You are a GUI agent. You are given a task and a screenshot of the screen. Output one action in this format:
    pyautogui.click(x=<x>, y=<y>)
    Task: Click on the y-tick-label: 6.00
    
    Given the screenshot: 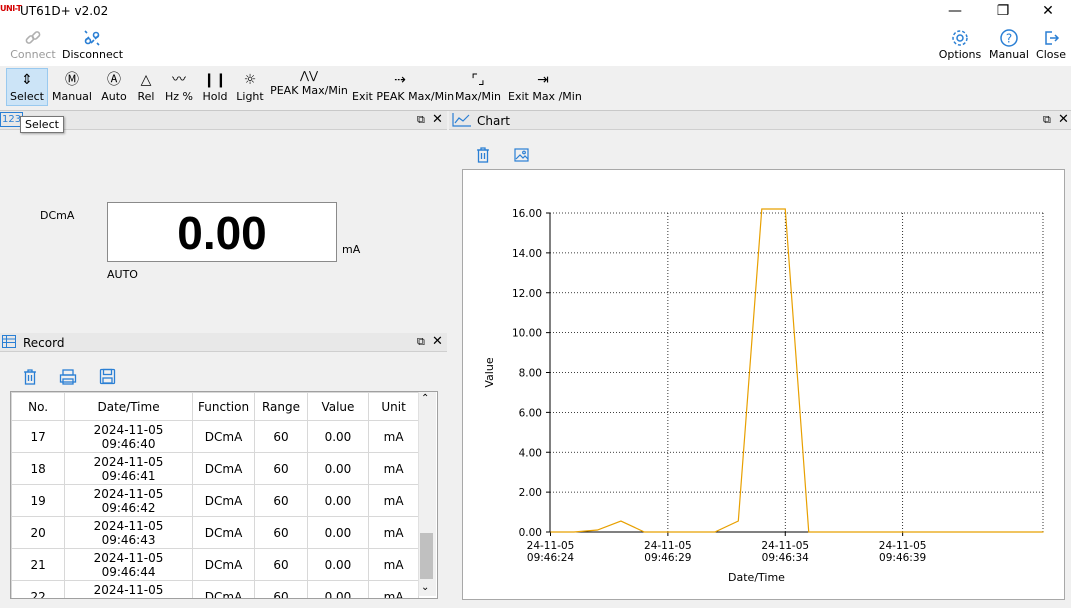 What is the action you would take?
    pyautogui.click(x=530, y=413)
    